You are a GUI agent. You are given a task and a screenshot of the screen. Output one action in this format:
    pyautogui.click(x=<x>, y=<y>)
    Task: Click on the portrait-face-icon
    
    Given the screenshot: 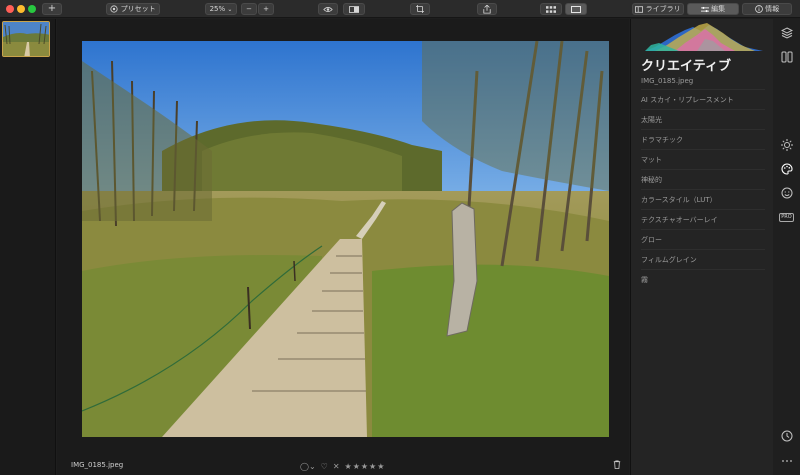 What is the action you would take?
    pyautogui.click(x=787, y=193)
    